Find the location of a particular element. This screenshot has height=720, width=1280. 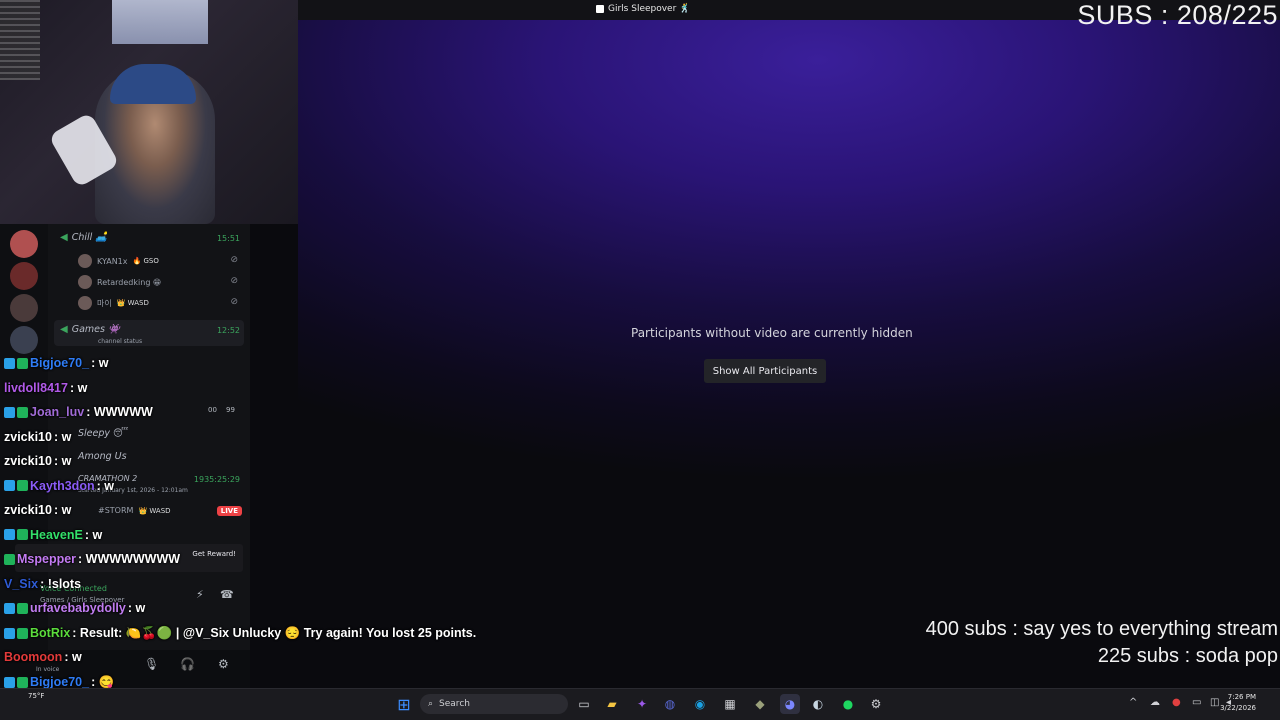

window-title: Girls Sleepover 🕺 is located at coordinates (643, 9).